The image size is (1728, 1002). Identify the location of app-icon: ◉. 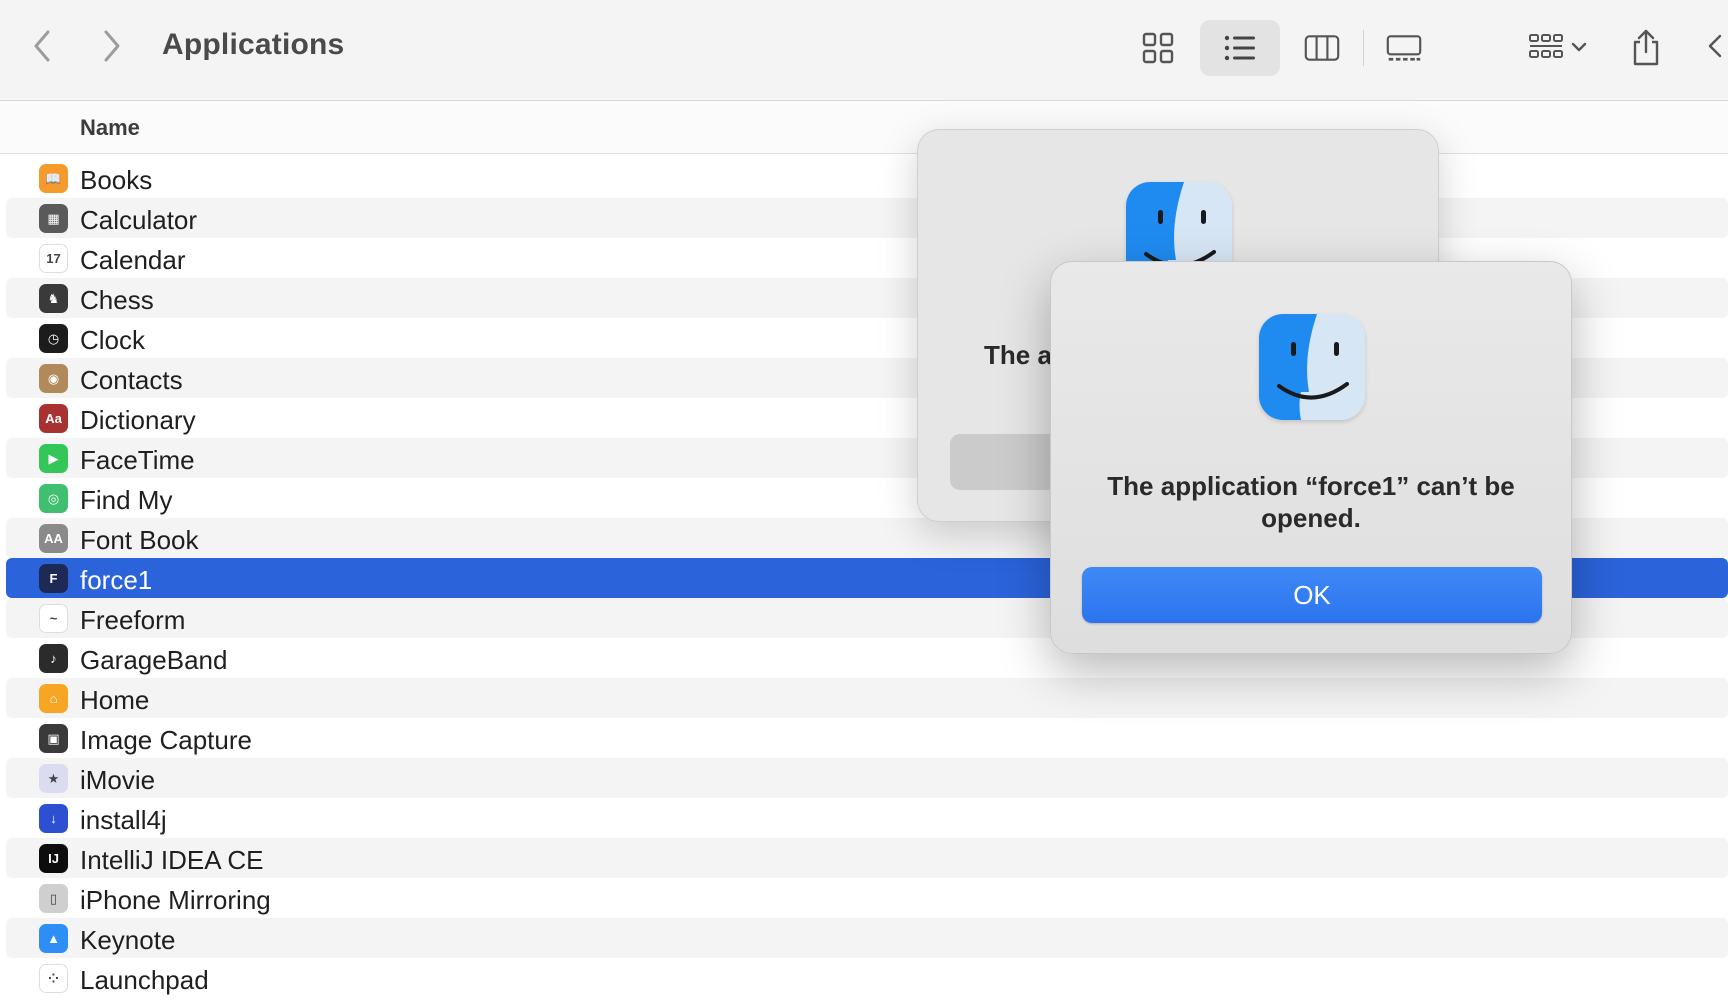
(53, 378).